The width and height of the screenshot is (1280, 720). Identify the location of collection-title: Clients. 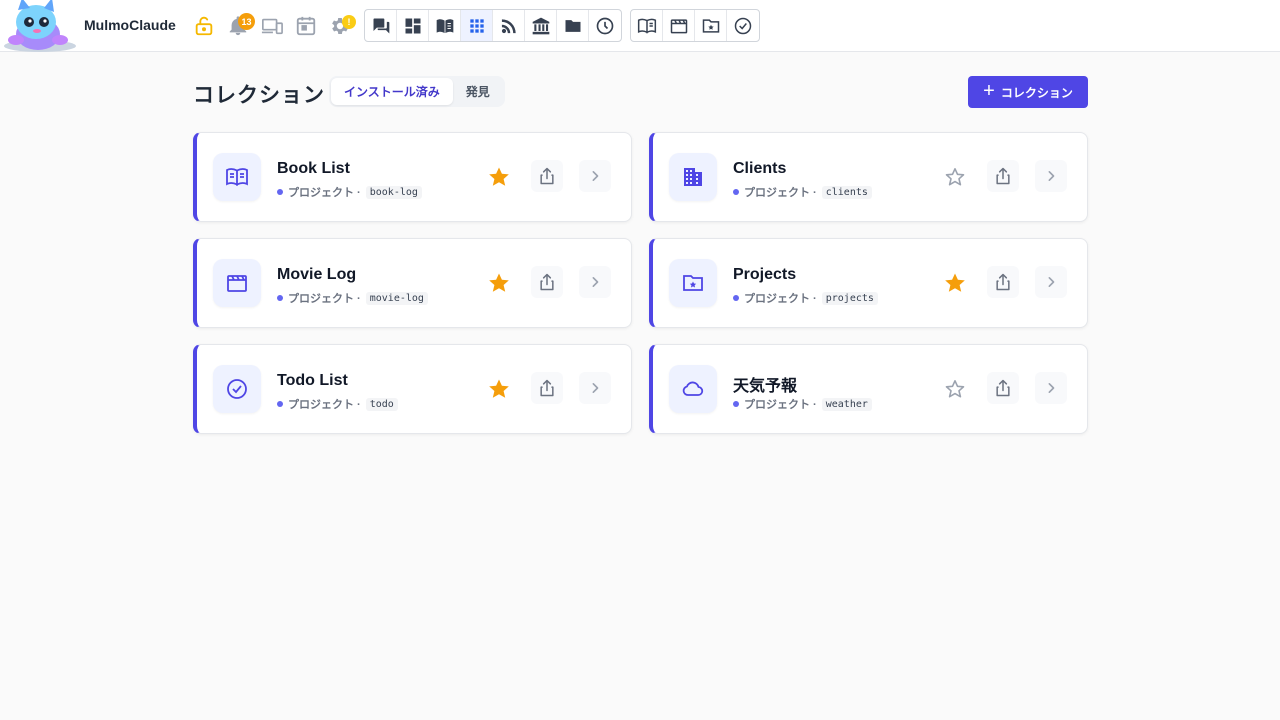
(760, 168).